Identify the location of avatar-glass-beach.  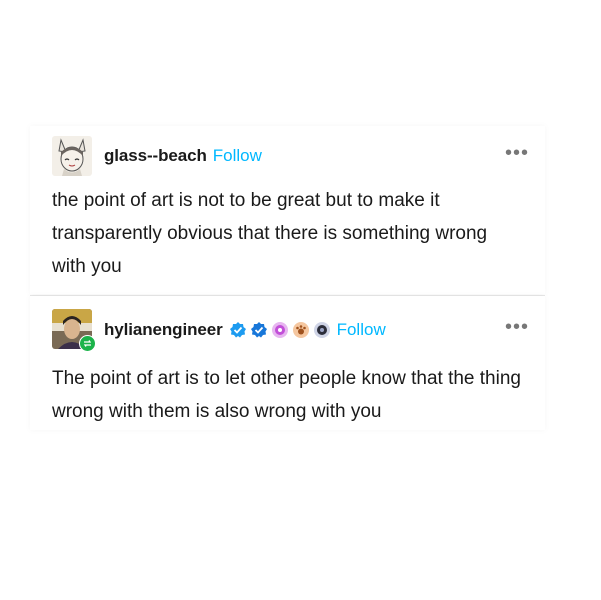
(72, 156).